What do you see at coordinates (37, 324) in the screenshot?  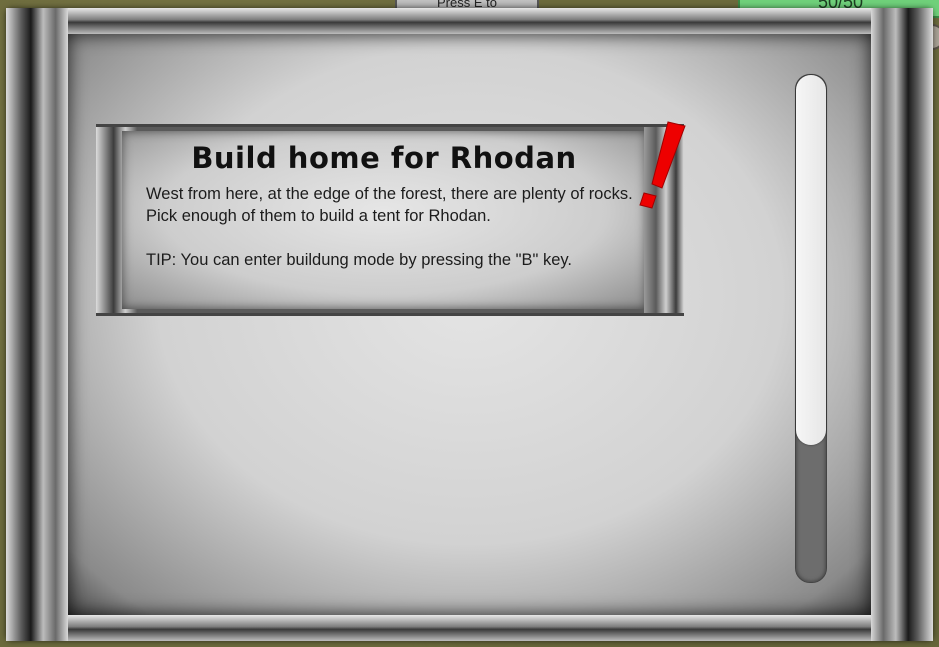 I see `frame-left` at bounding box center [37, 324].